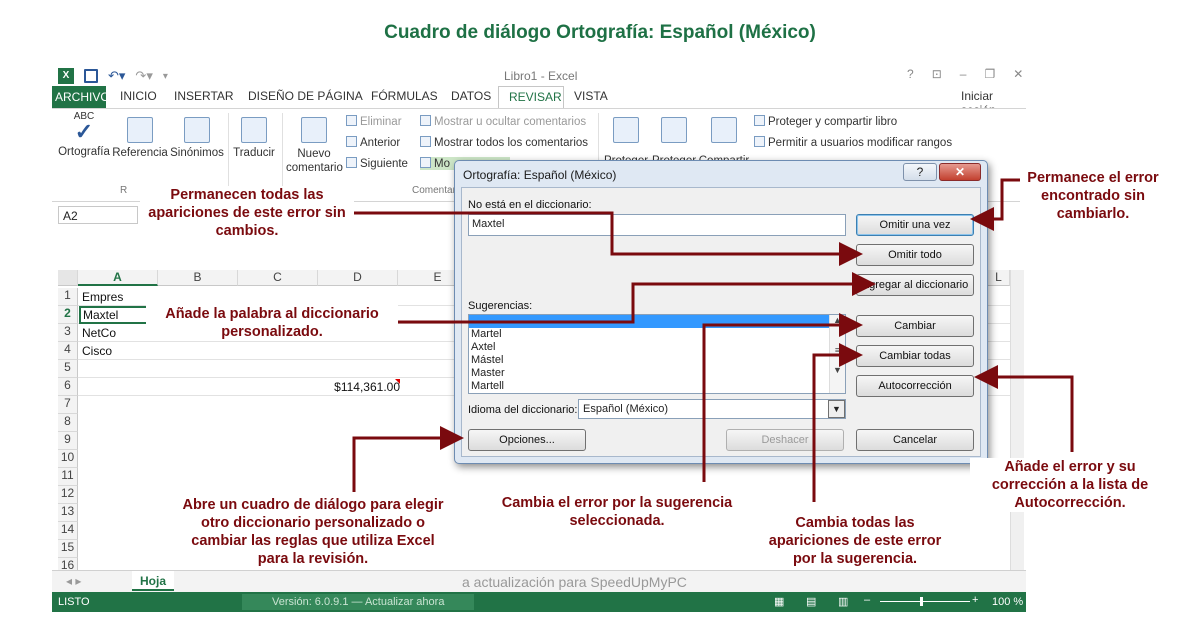 Image resolution: width=1200 pixels, height=620 pixels. I want to click on minimize-icon: –, so click(963, 74).